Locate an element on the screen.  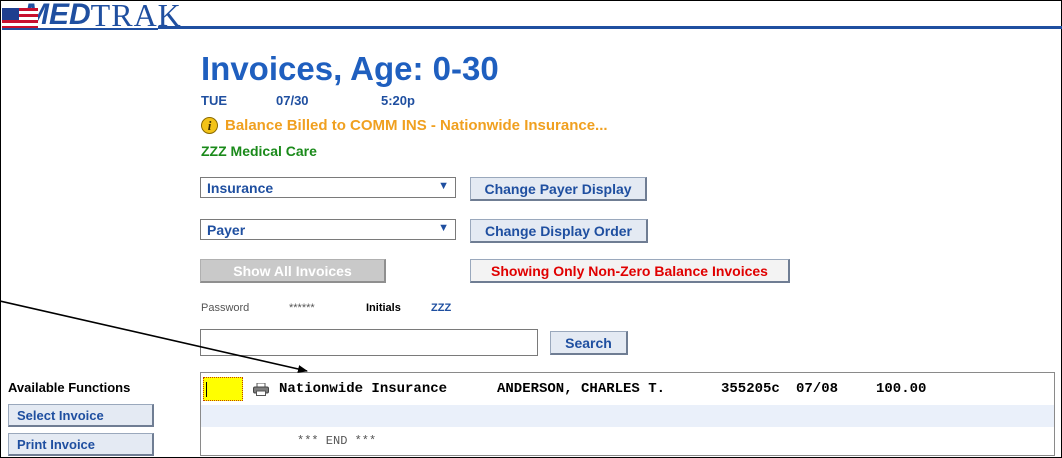
list-stripe is located at coordinates (627, 416).